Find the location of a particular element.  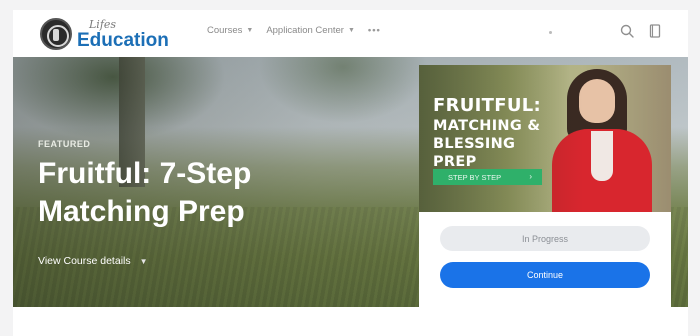

search-icon is located at coordinates (627, 31).